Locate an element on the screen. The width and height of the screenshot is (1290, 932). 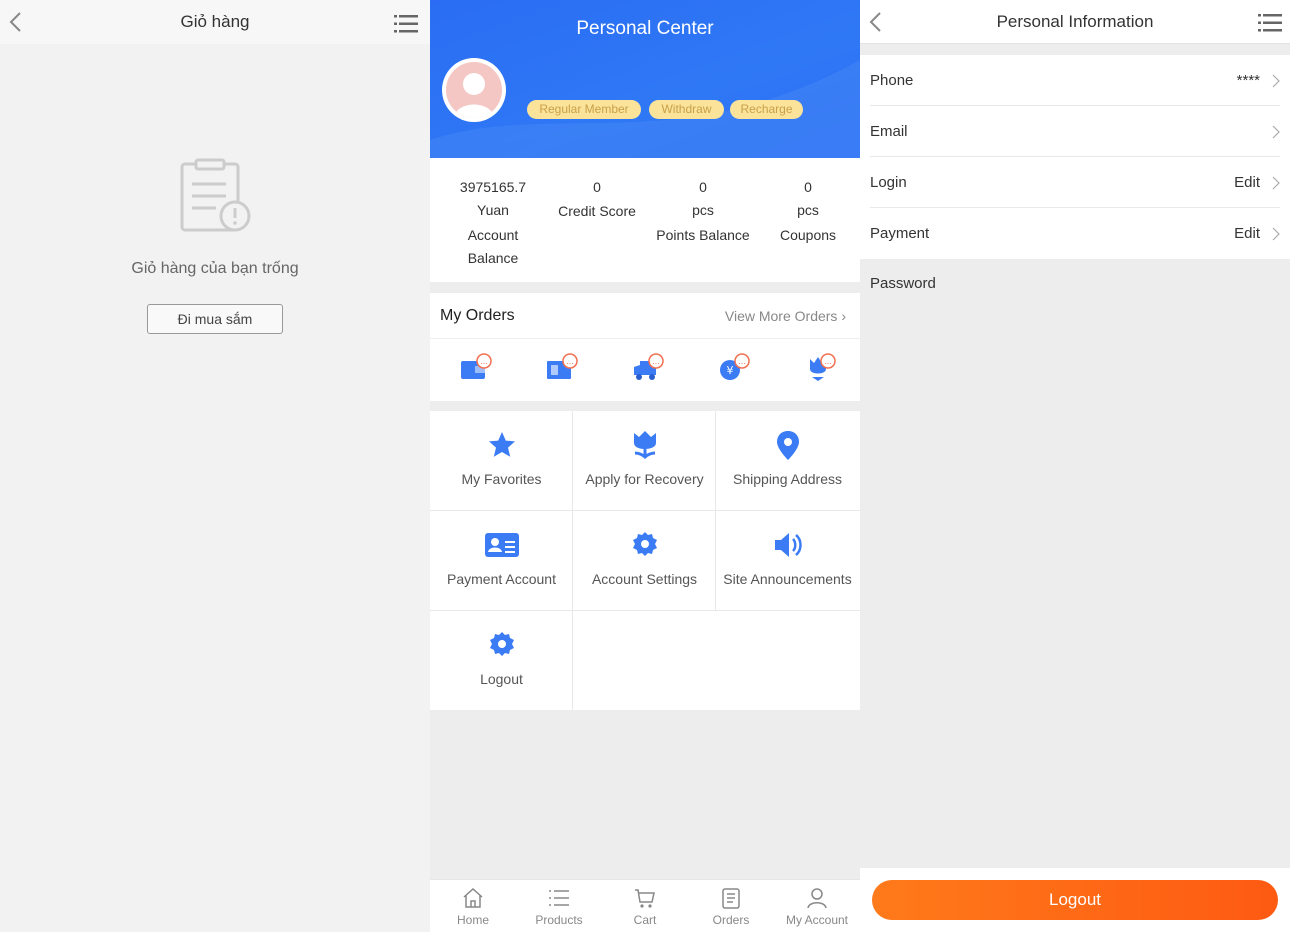
my-orders-label: My Orders is located at coordinates (477, 315).